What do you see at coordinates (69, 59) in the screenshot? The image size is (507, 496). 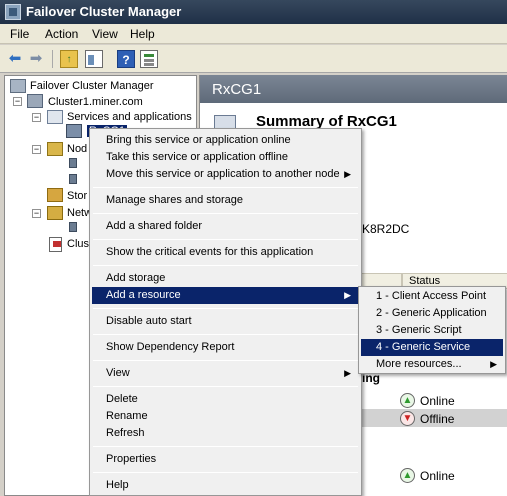 I see `up-folder-icon: ↑` at bounding box center [69, 59].